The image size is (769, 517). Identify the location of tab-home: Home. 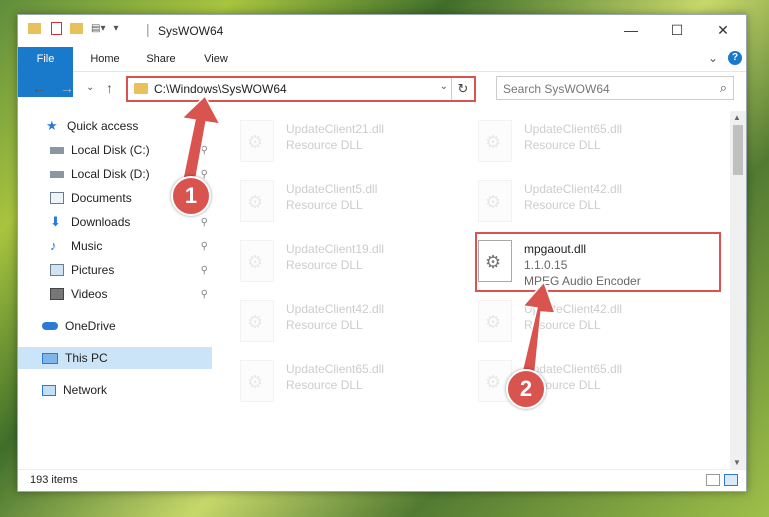
(105, 59).